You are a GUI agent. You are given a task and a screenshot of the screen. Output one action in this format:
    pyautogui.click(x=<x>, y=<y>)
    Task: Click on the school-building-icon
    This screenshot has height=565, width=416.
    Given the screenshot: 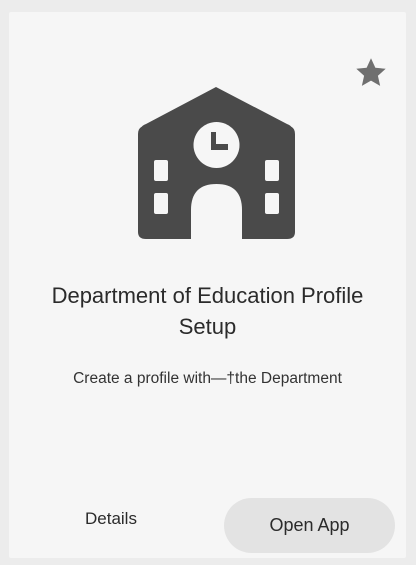 What is the action you would take?
    pyautogui.click(x=216, y=156)
    